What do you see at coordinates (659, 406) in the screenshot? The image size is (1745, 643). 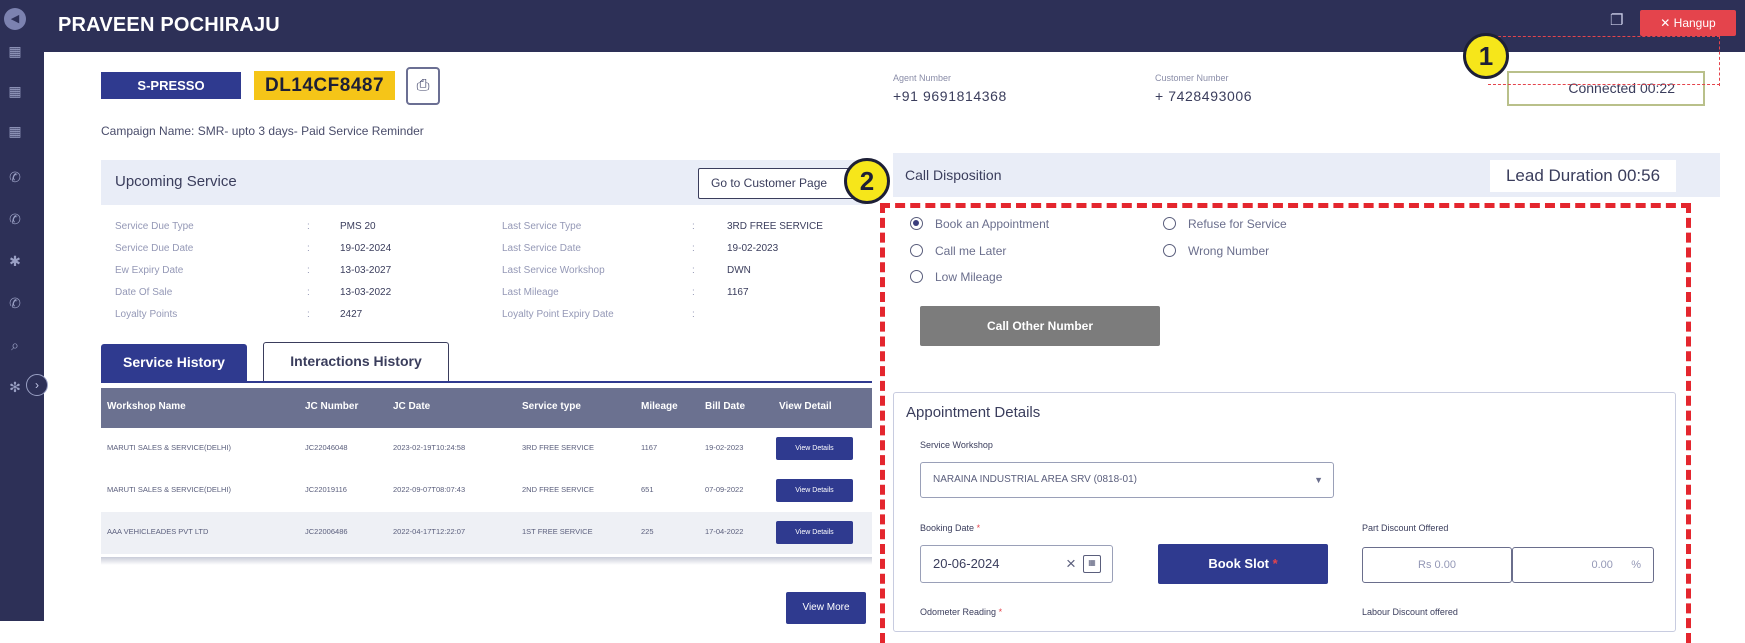 I see `column-header: Mileage` at bounding box center [659, 406].